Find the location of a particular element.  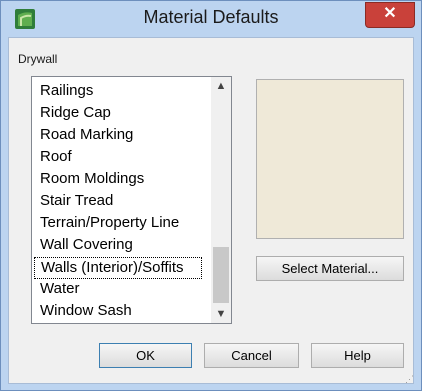

list-item: Wall Covering is located at coordinates (86, 246).